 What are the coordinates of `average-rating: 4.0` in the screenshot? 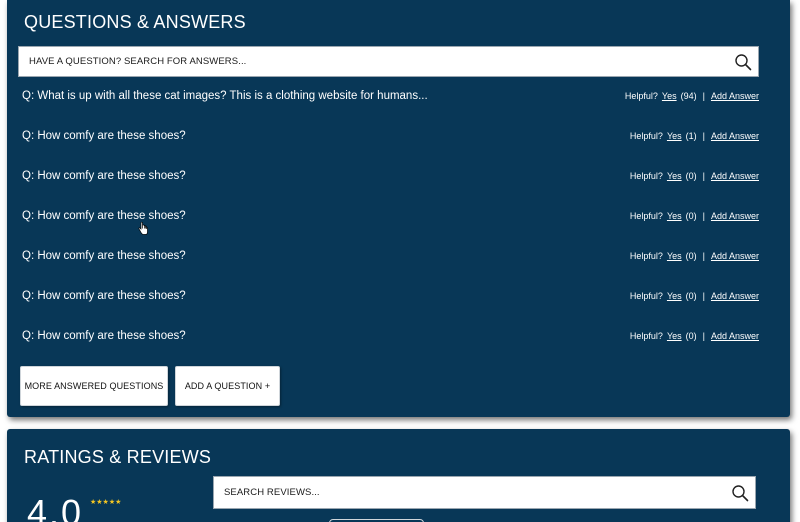 It's located at (55, 507).